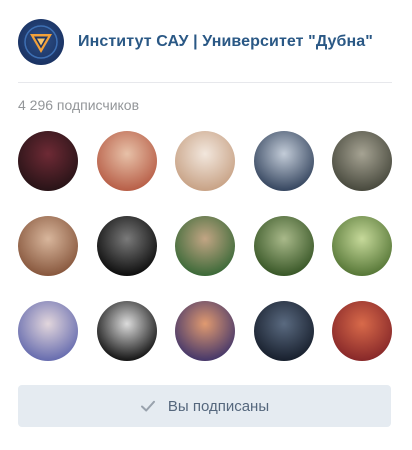 This screenshot has height=450, width=412. I want to click on subscribed-button-label: Вы подписаны, so click(218, 406).